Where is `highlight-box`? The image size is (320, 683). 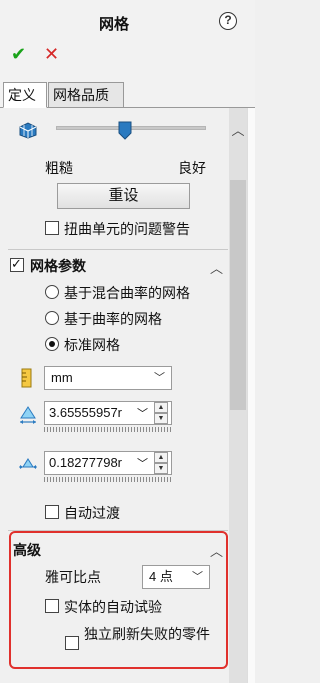 highlight-box is located at coordinates (118, 600).